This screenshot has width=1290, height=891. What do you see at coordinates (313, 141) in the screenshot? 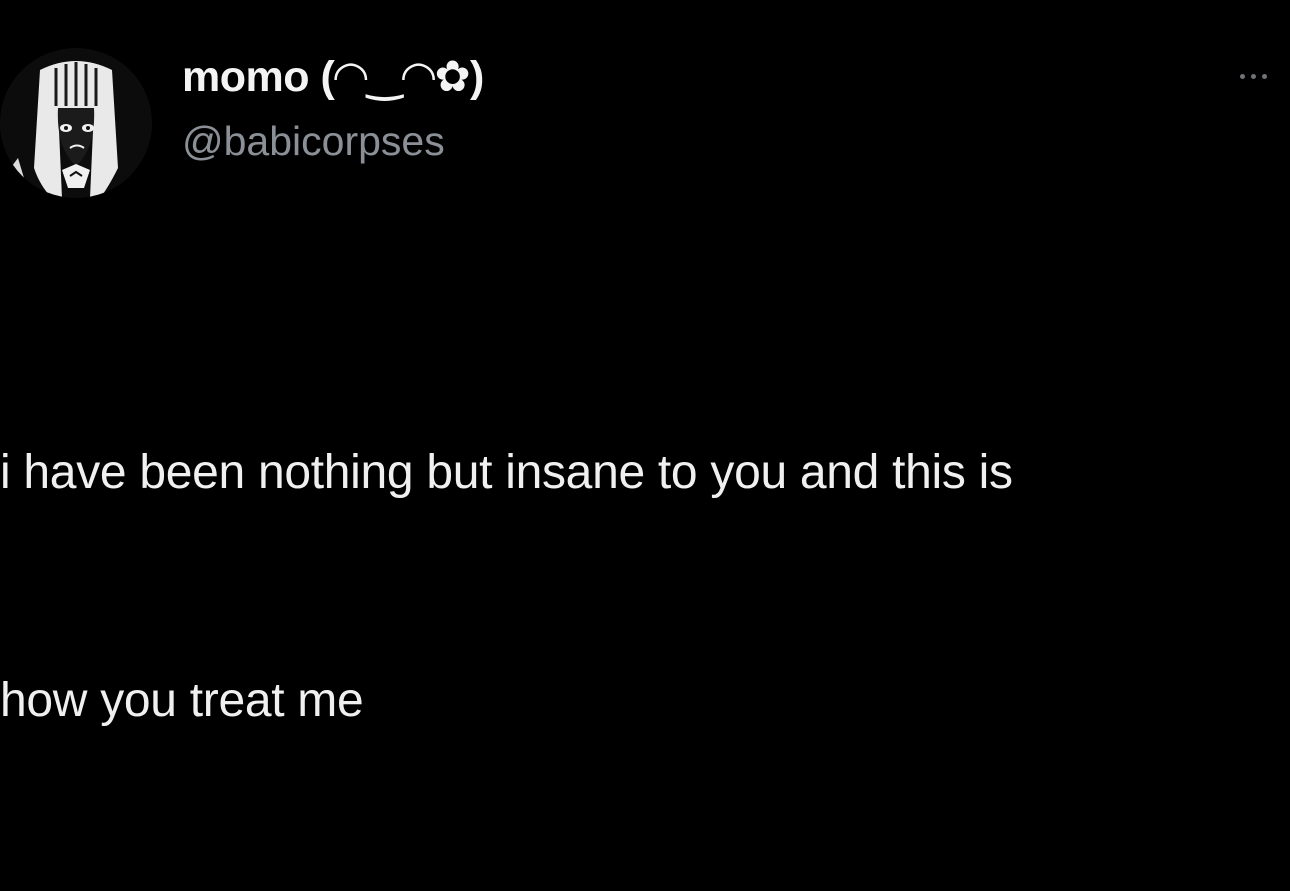
I see `user-handle: @babicorpses` at bounding box center [313, 141].